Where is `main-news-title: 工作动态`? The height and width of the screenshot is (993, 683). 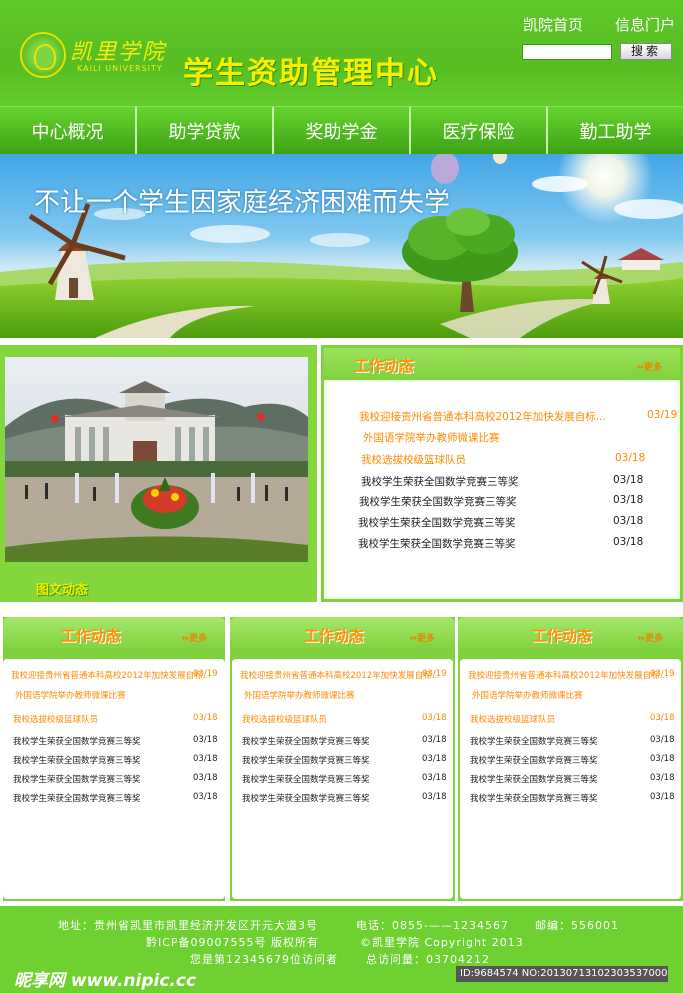 main-news-title: 工作动态 is located at coordinates (384, 366).